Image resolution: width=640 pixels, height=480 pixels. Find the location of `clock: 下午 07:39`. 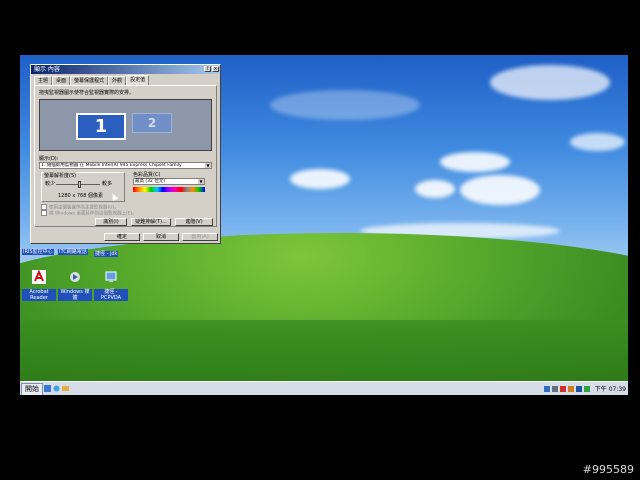

clock: 下午 07:39 is located at coordinates (610, 388).